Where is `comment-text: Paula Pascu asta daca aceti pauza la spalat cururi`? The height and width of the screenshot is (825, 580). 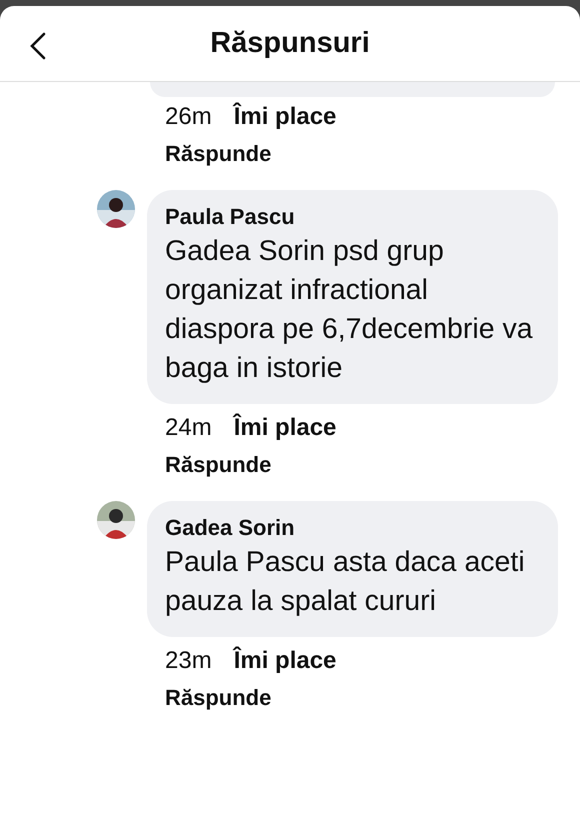 comment-text: Paula Pascu asta daca aceti pauza la spalat cururi is located at coordinates (345, 582).